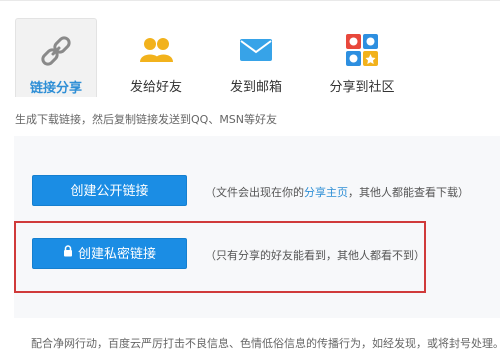 The width and height of the screenshot is (500, 356). I want to click on button-label: 创建公开链接, so click(109, 191).